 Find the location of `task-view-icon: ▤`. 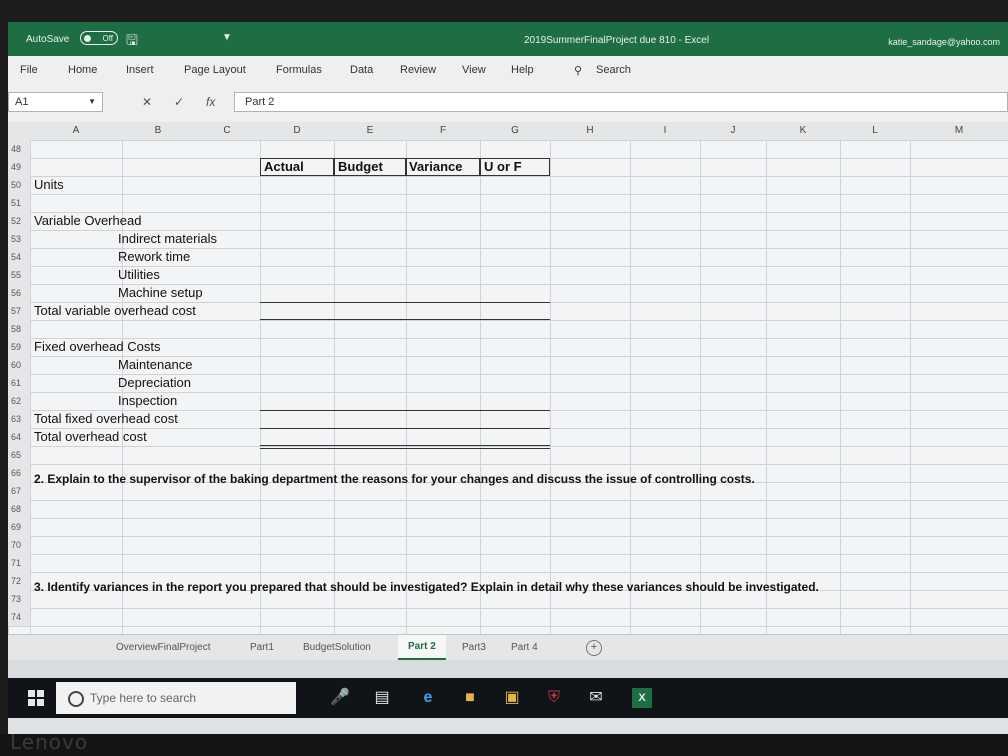

task-view-icon: ▤ is located at coordinates (382, 698).